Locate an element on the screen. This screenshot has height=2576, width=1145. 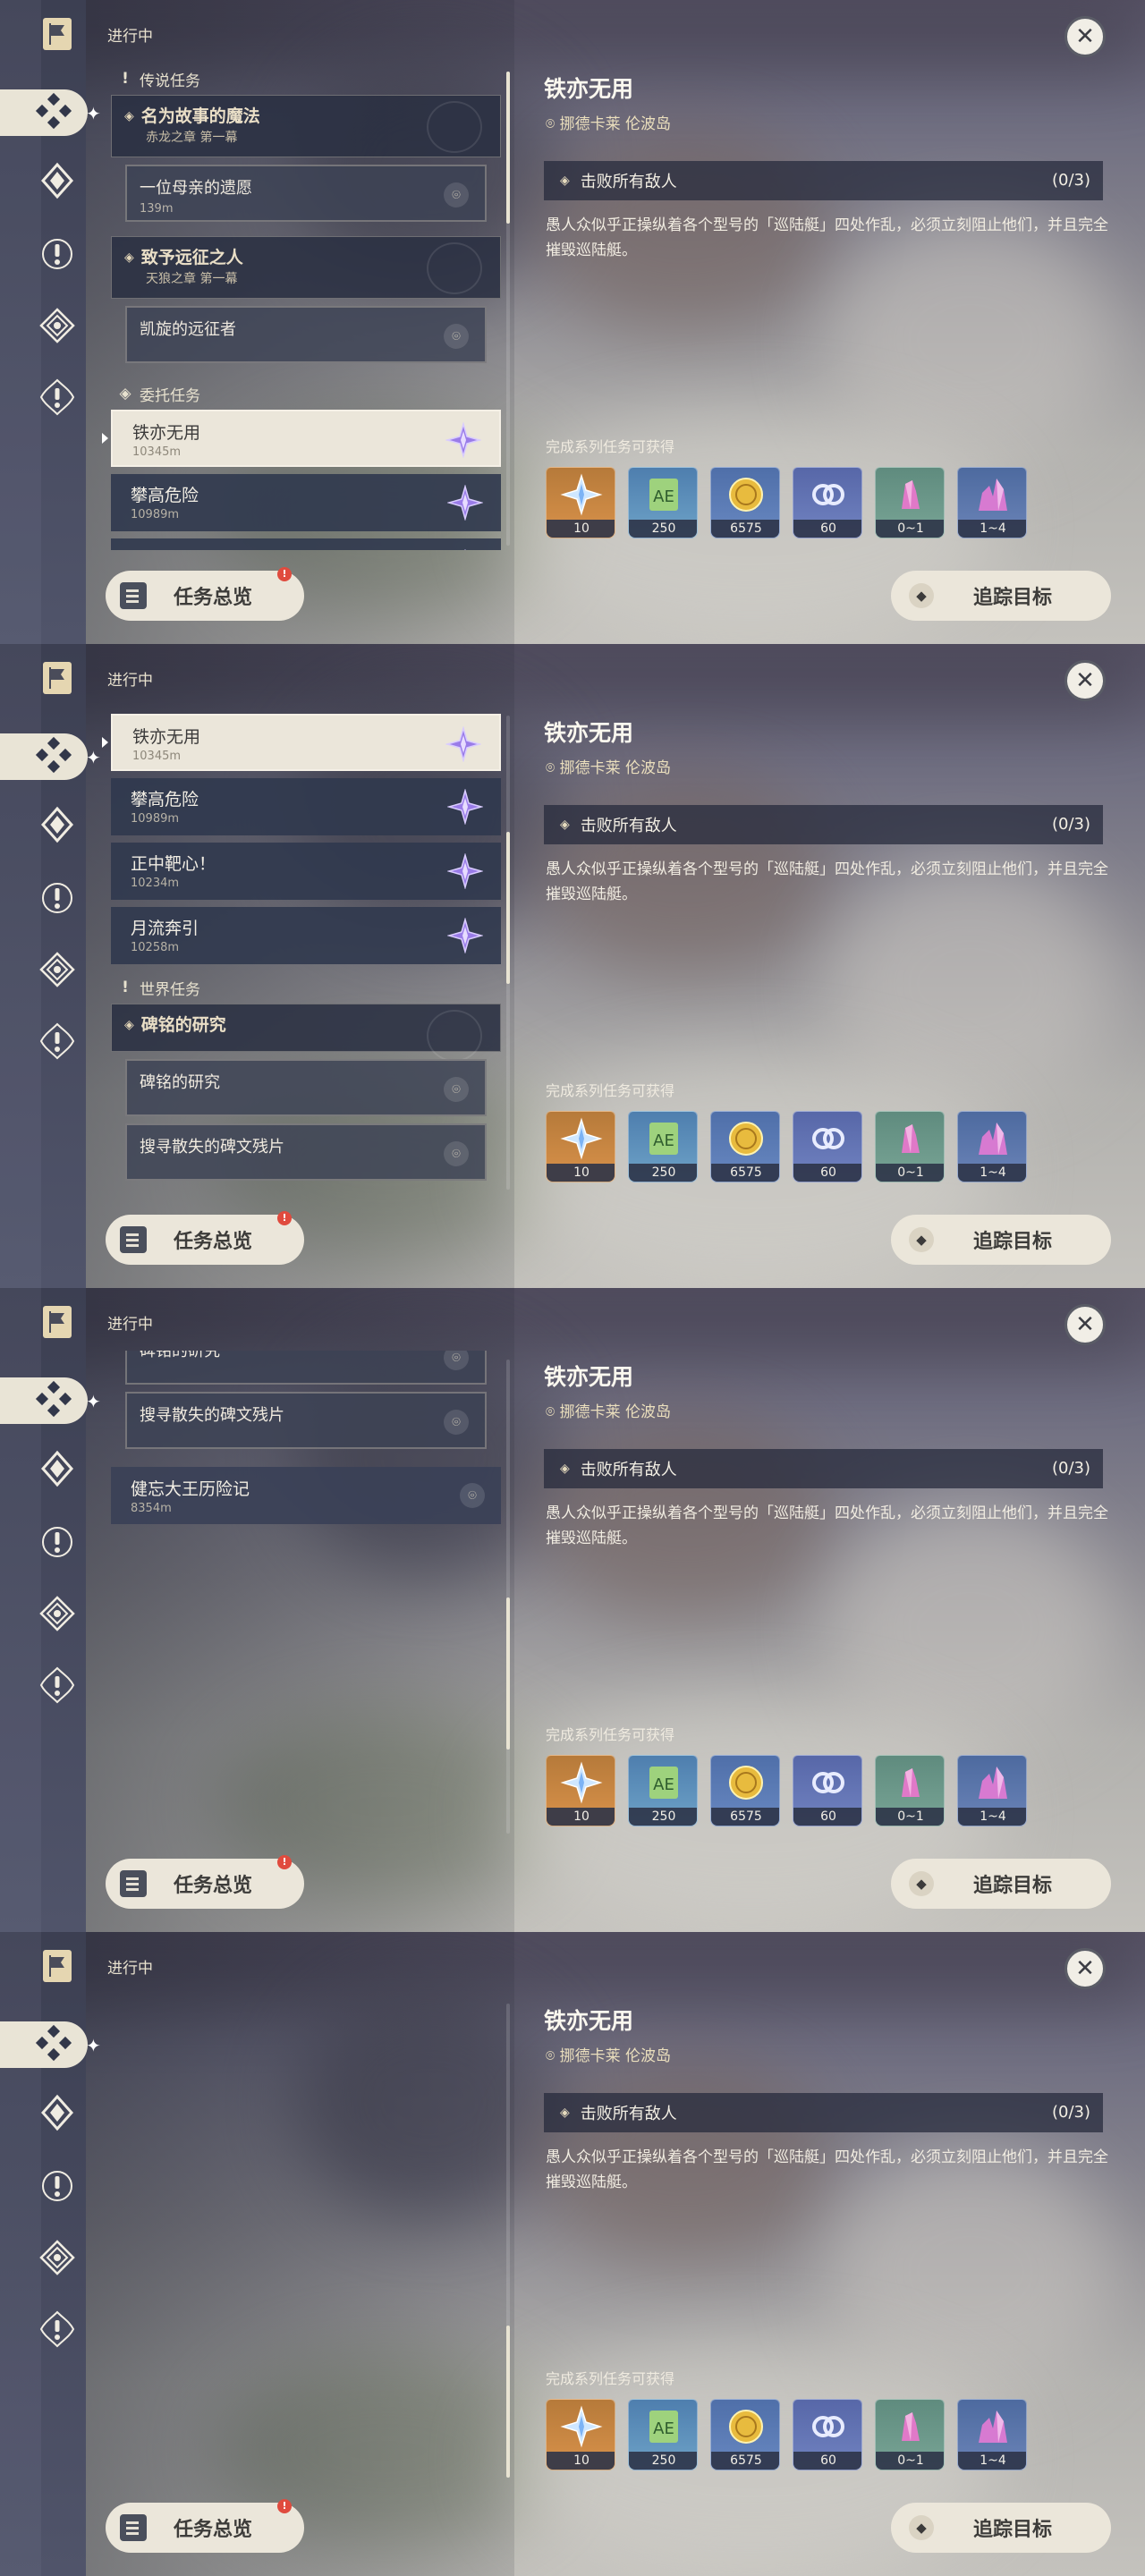
commission-star-icon is located at coordinates (465, 807).